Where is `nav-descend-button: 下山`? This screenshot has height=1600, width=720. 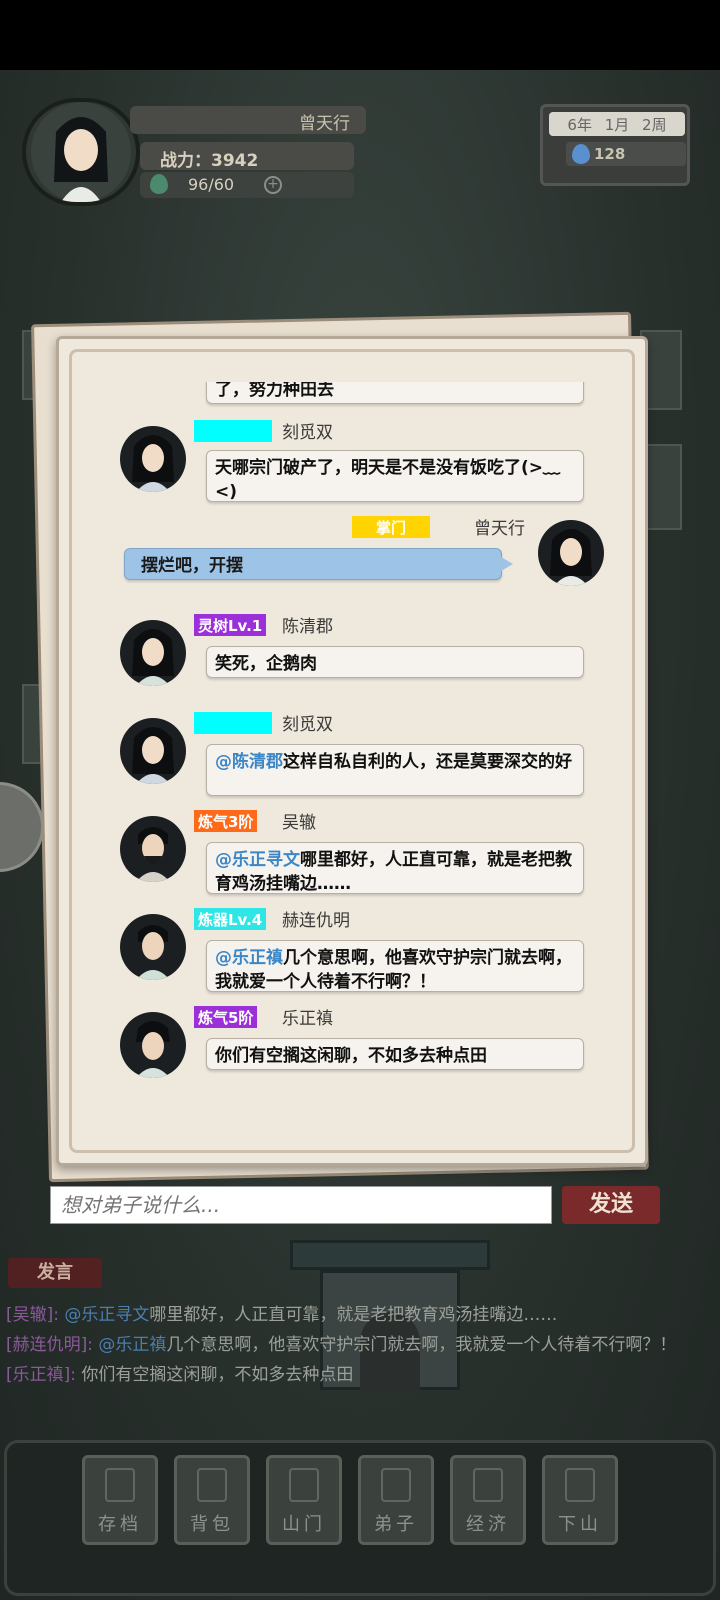
nav-descend-button: 下山 is located at coordinates (580, 1500).